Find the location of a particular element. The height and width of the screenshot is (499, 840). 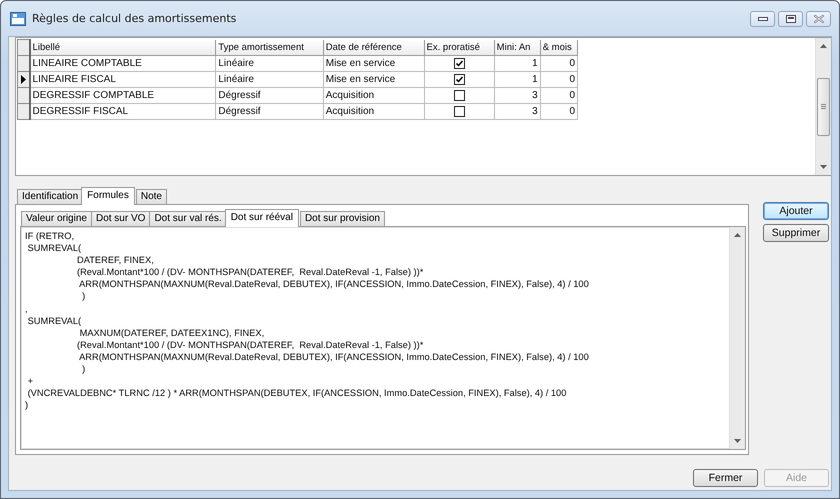

row-header is located at coordinates (24, 80).